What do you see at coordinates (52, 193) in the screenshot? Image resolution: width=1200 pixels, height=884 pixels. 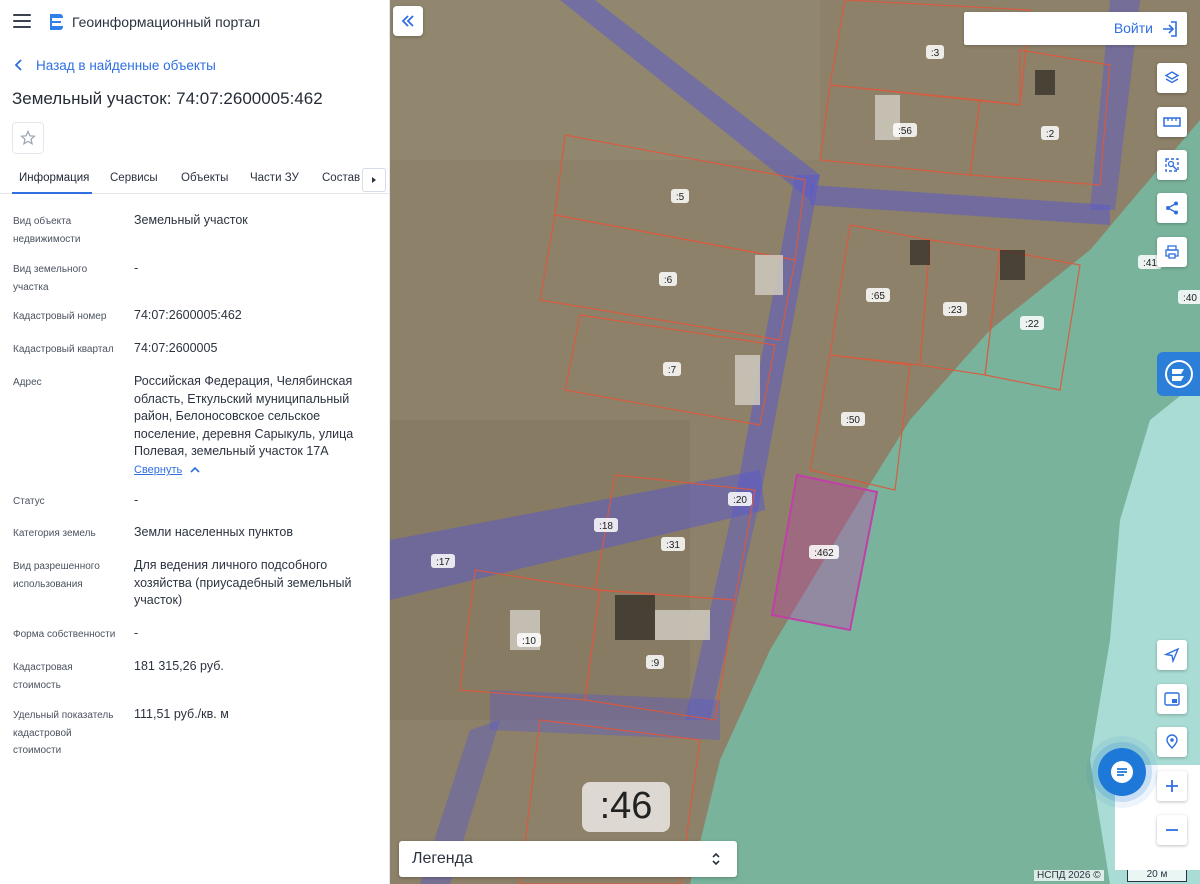 I see `active-tab-indicator` at bounding box center [52, 193].